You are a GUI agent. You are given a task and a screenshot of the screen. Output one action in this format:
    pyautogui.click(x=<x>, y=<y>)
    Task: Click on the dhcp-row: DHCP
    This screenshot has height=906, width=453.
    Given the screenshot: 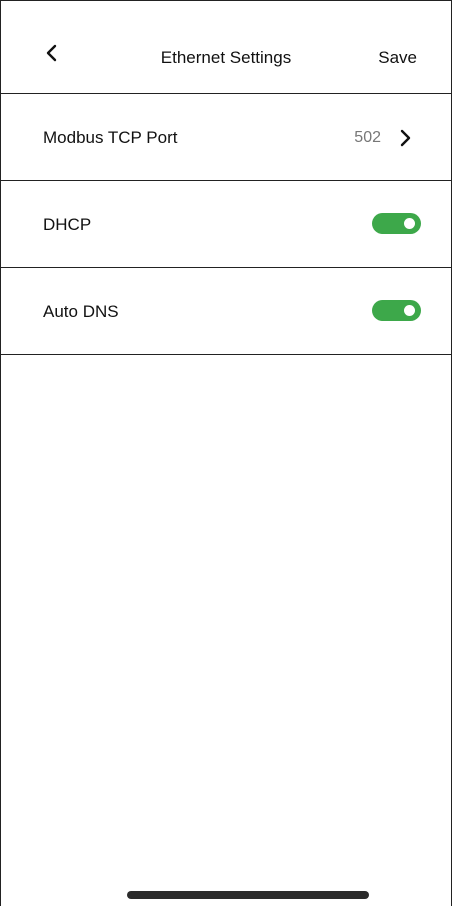 What is the action you would take?
    pyautogui.click(x=226, y=224)
    